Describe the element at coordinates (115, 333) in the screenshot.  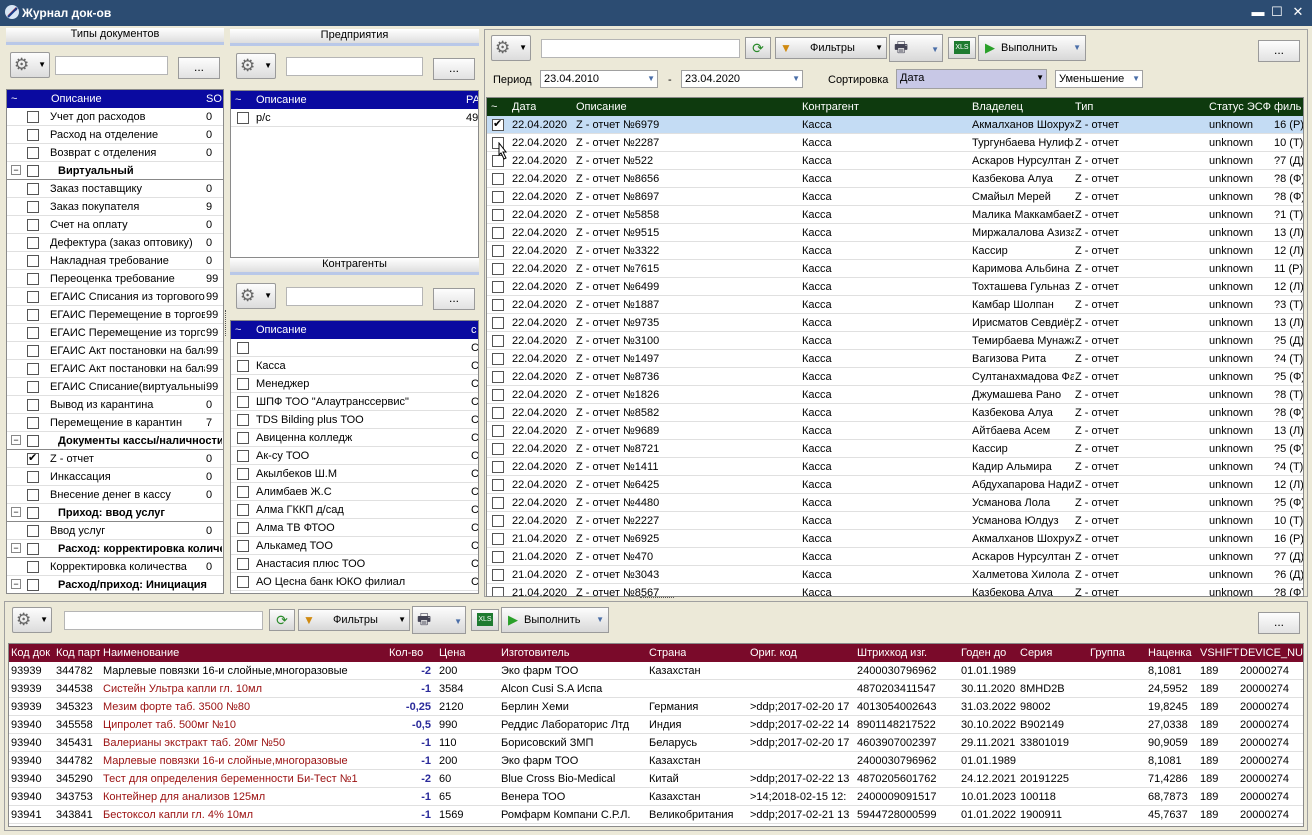
I see `tree-item: ЕГАИС Перемещение из торгового99` at that location.